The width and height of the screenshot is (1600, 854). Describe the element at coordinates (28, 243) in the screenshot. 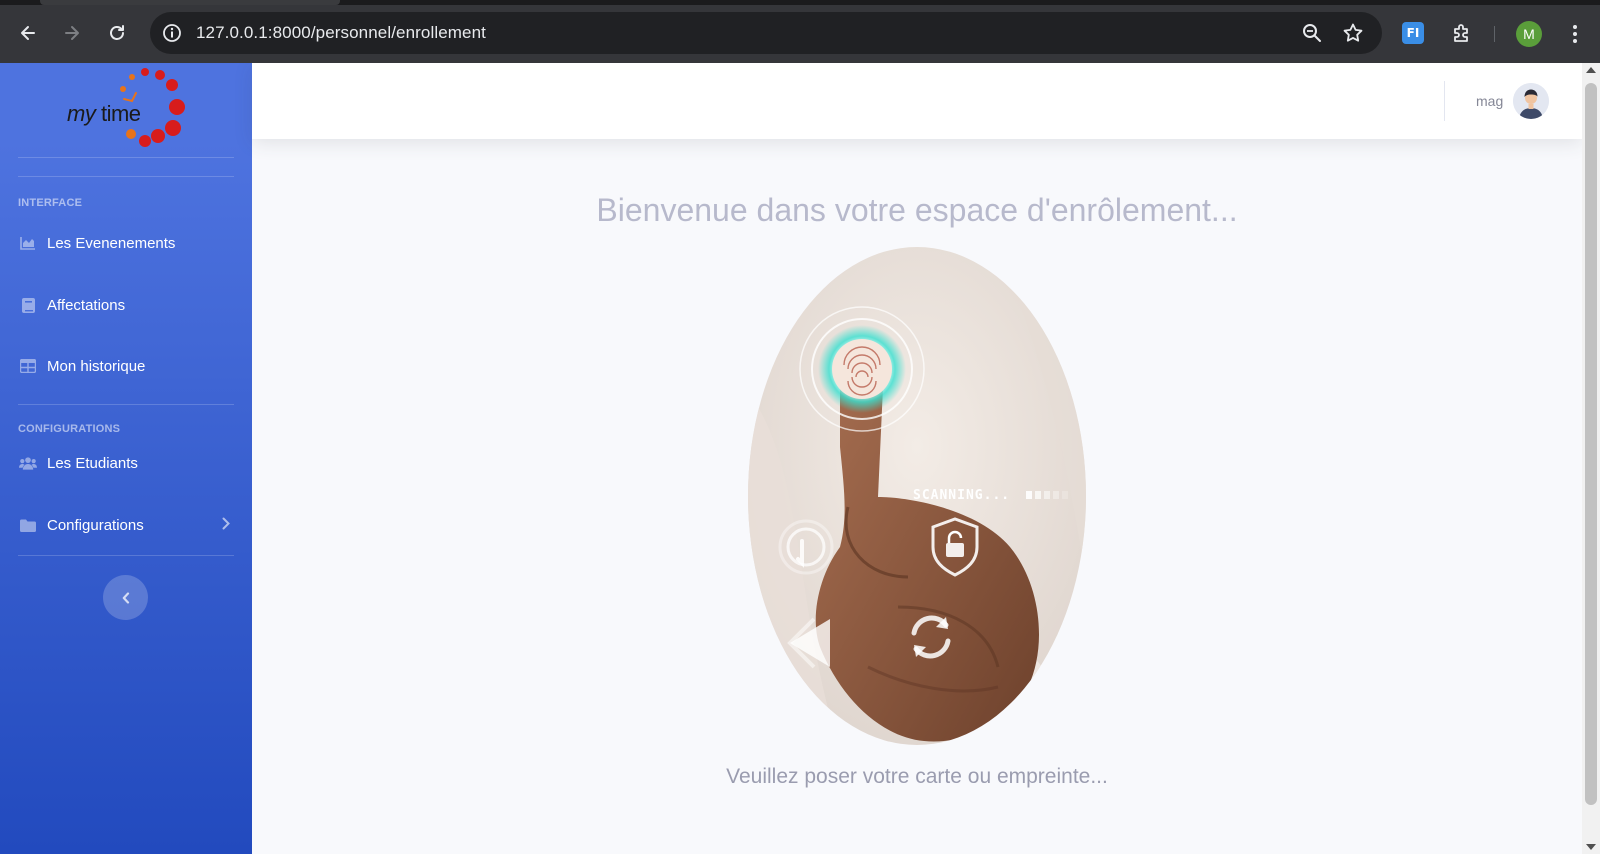

I see `chart-area-icon` at that location.